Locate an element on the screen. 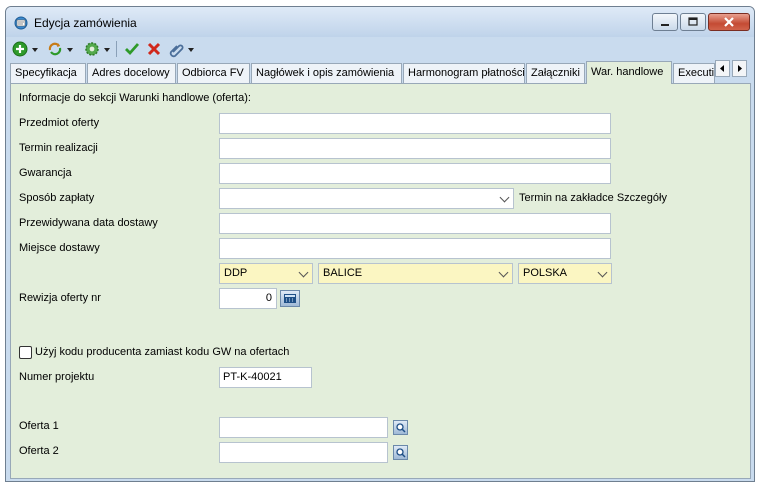 Image resolution: width=761 pixels, height=486 pixels. window-title: Edycja zamówienia is located at coordinates (85, 23).